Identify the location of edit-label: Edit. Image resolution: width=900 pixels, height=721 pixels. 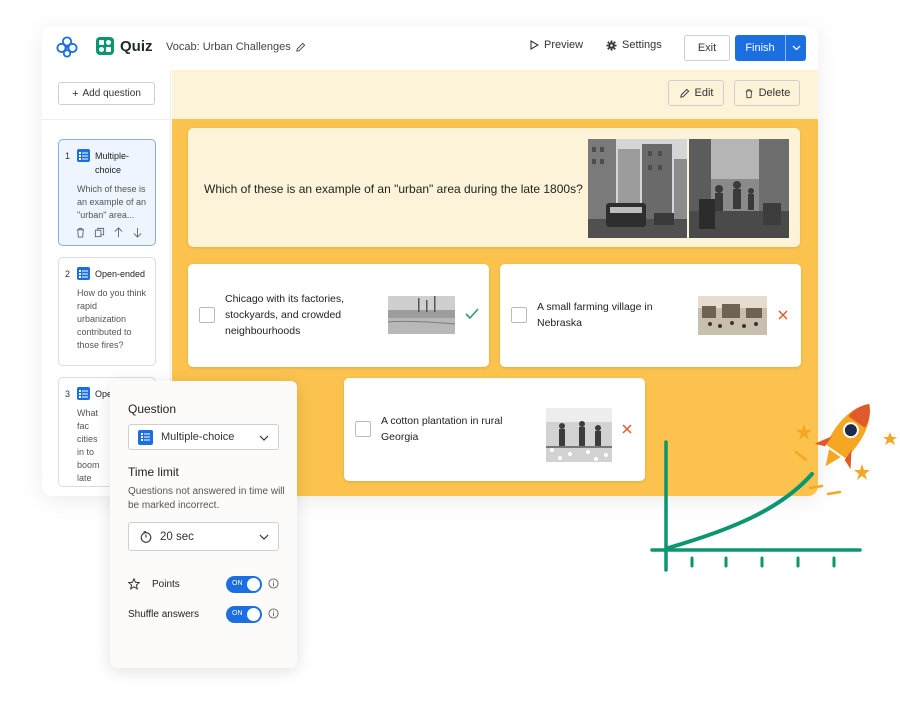
(704, 93).